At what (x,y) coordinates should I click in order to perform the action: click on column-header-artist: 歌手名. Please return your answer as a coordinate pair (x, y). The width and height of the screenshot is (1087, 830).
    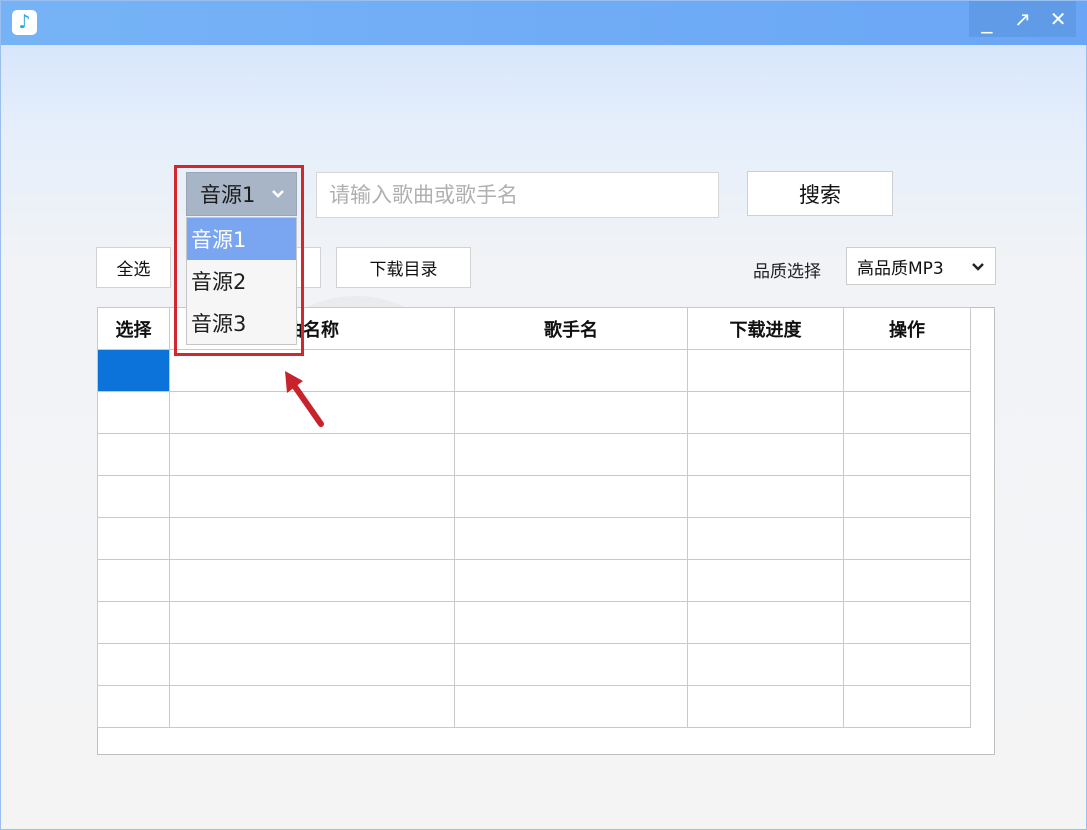
    Looking at the image, I should click on (571, 328).